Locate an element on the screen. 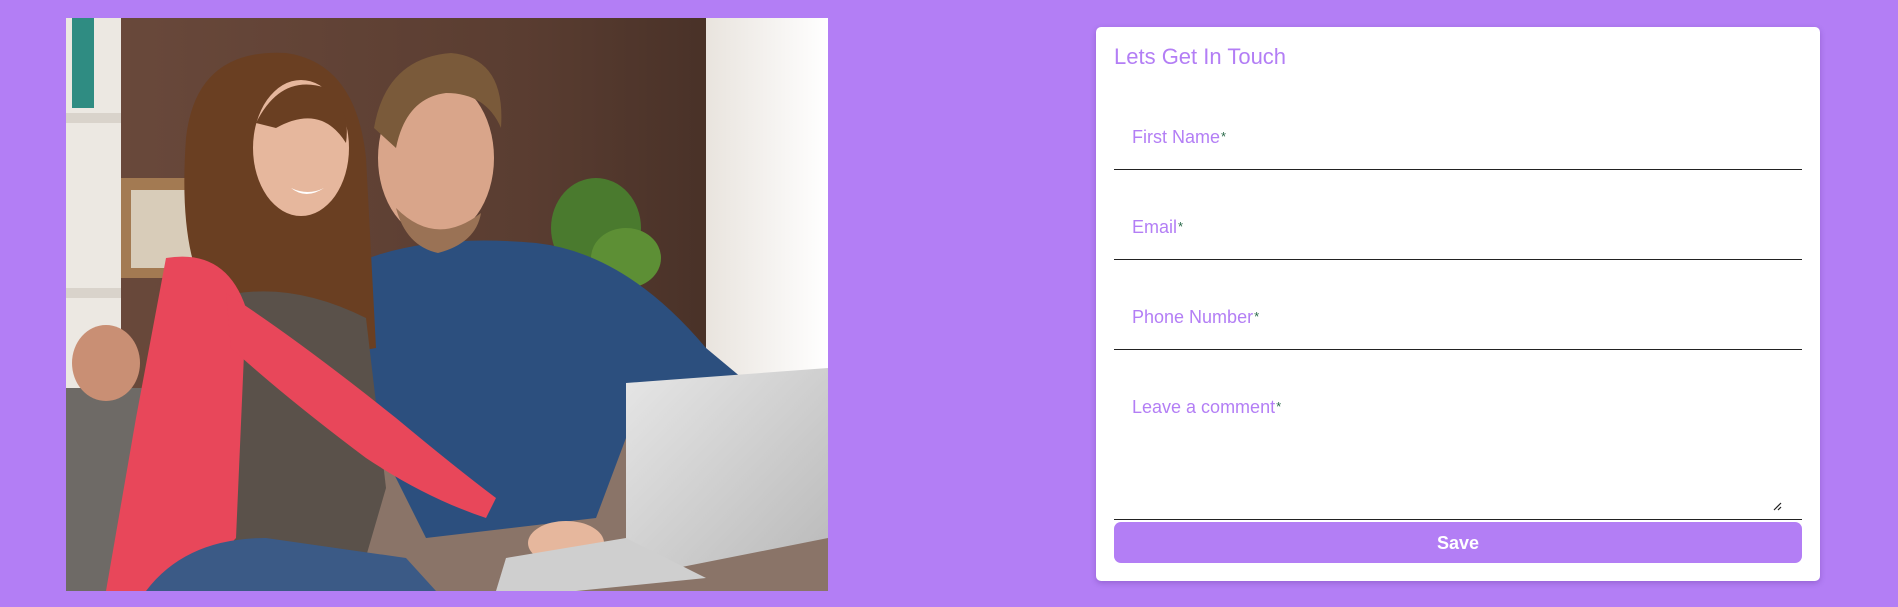 The width and height of the screenshot is (1898, 607). email-input is located at coordinates (1458, 226).